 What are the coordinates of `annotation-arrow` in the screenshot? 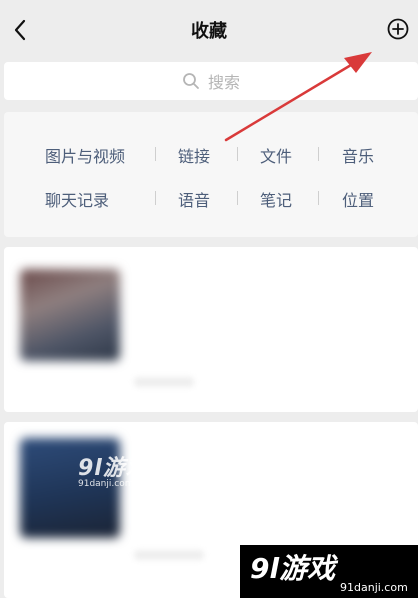 It's located at (298, 97).